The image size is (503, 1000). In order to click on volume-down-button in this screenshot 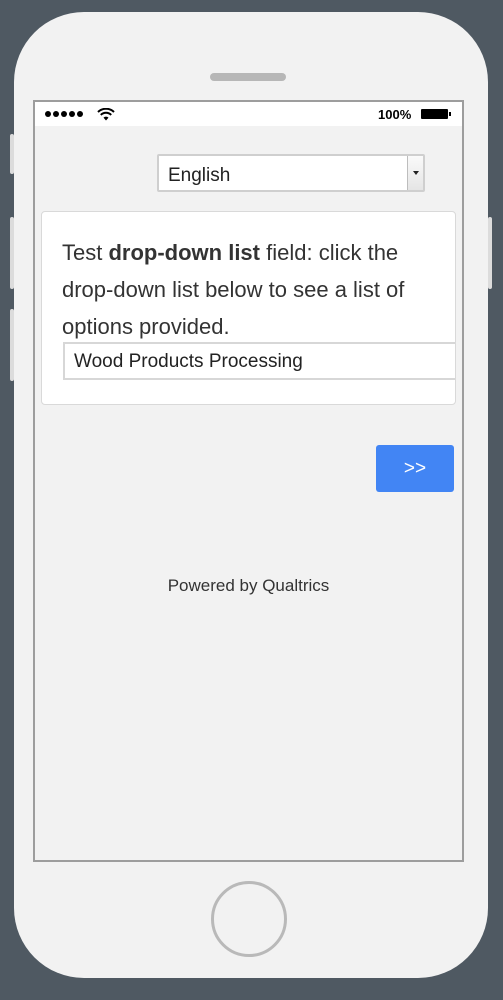, I will do `click(12, 345)`.